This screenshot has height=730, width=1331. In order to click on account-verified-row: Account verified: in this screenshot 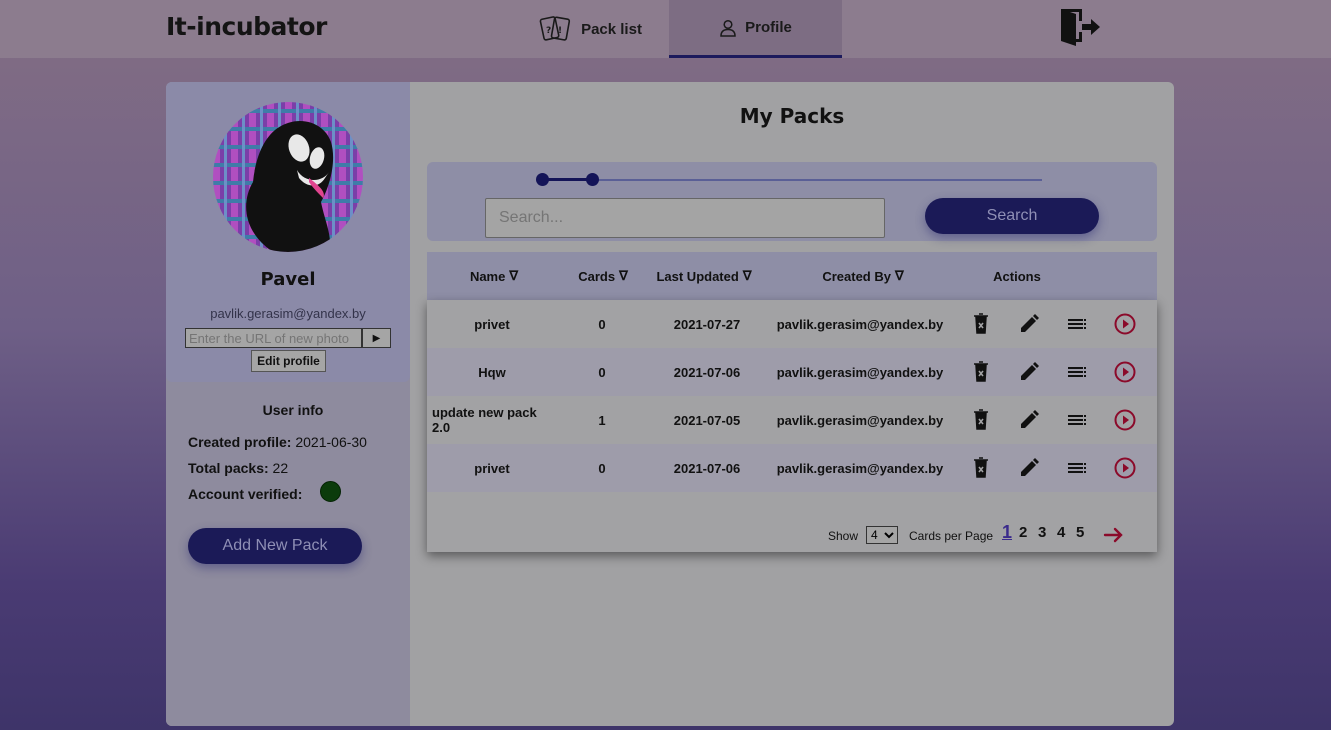, I will do `click(245, 494)`.